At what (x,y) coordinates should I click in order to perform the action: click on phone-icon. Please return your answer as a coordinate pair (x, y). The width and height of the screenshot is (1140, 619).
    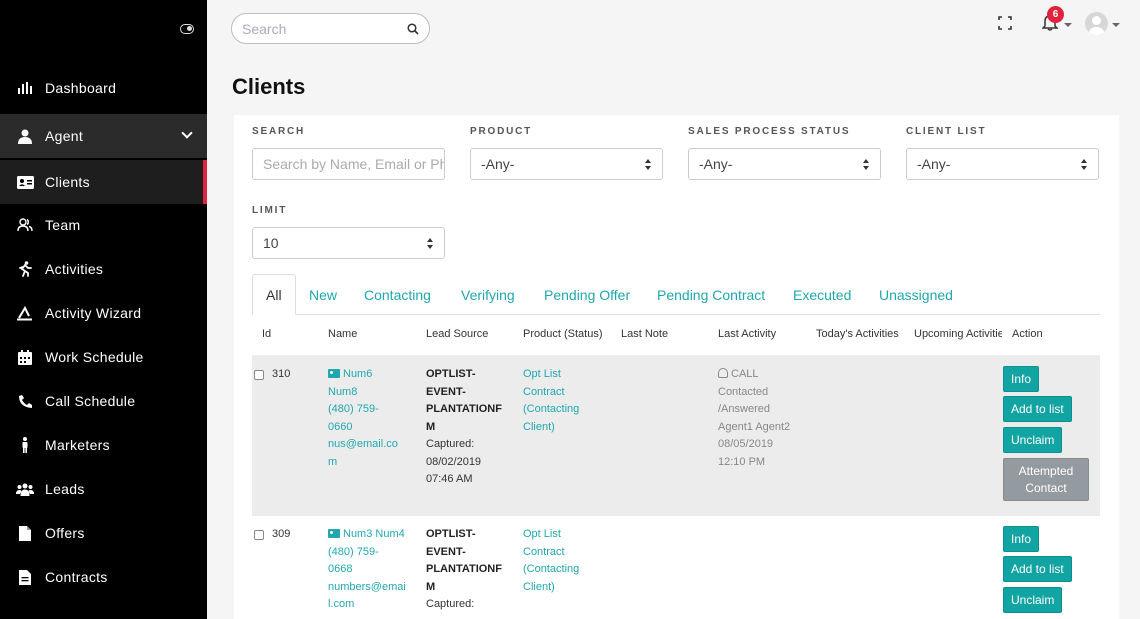
    Looking at the image, I should click on (25, 401).